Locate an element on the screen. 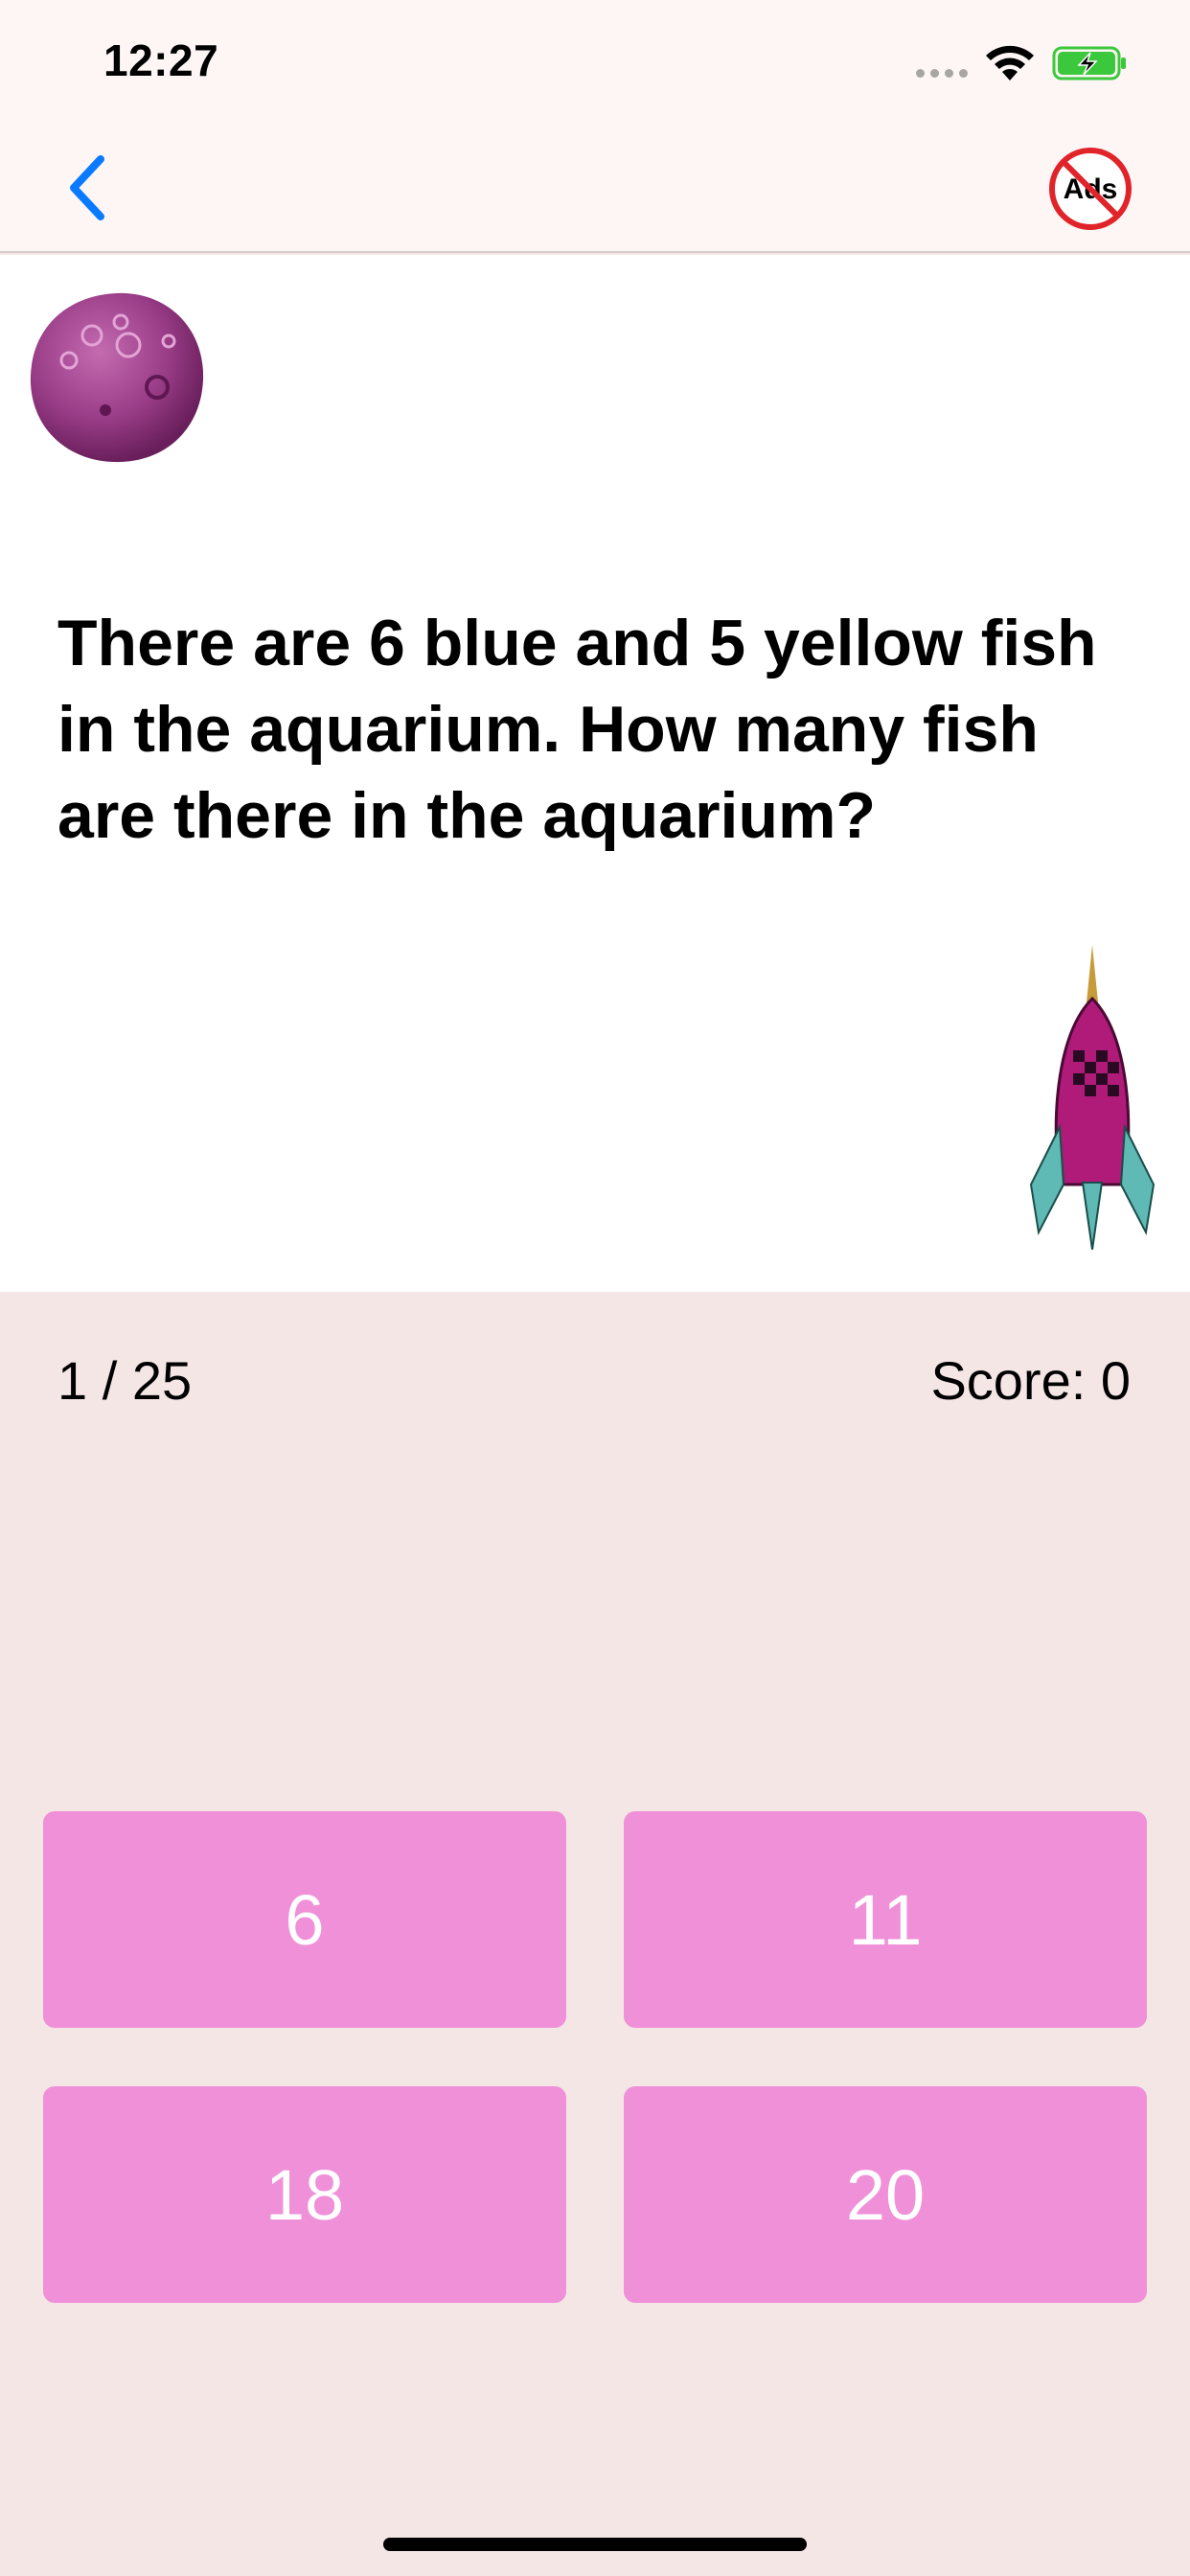 The height and width of the screenshot is (2576, 1190). wifi-icon is located at coordinates (1010, 63).